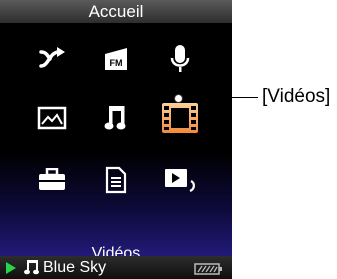 The height and width of the screenshot is (279, 337). I want to click on callout-line, so click(218, 97).